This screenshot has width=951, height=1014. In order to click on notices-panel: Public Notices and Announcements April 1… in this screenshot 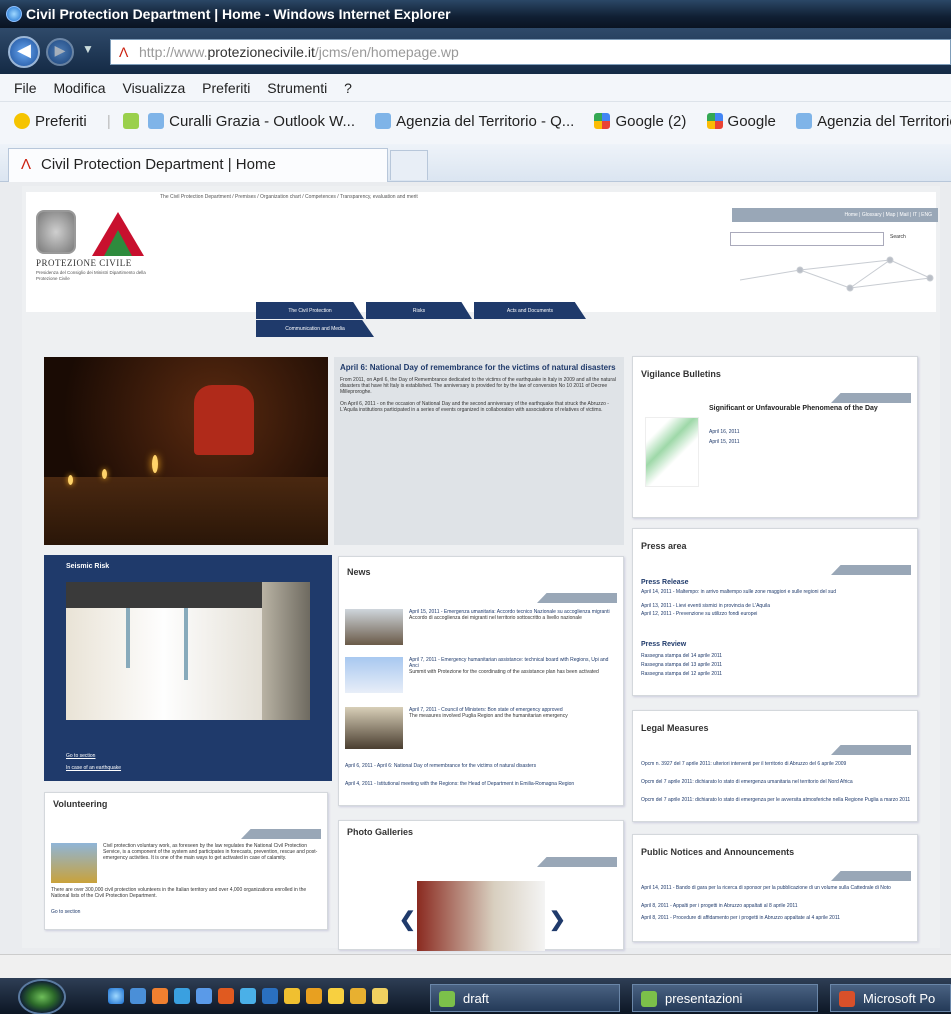, I will do `click(775, 888)`.